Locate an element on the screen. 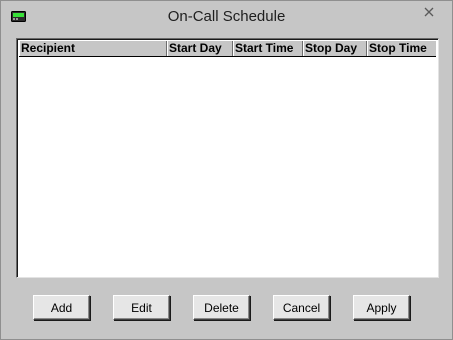  column-header-recipient: Recipient is located at coordinates (93, 48).